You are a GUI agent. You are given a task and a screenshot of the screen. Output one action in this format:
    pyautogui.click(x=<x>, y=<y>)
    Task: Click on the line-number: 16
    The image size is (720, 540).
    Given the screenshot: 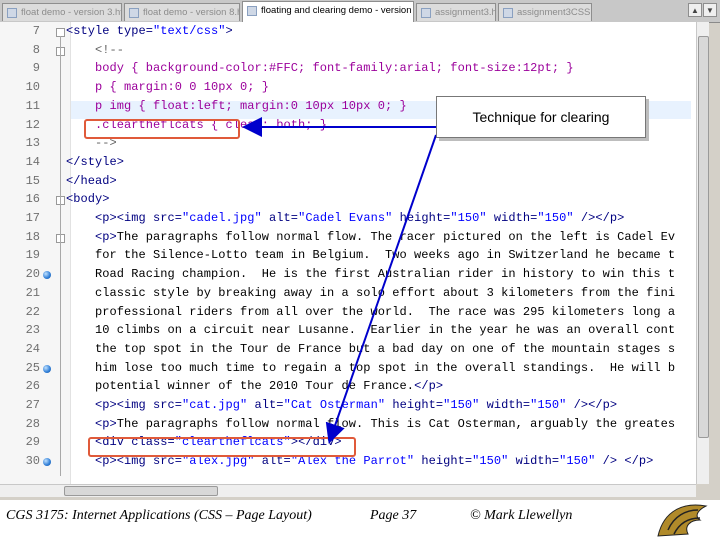 What is the action you would take?
    pyautogui.click(x=32, y=199)
    